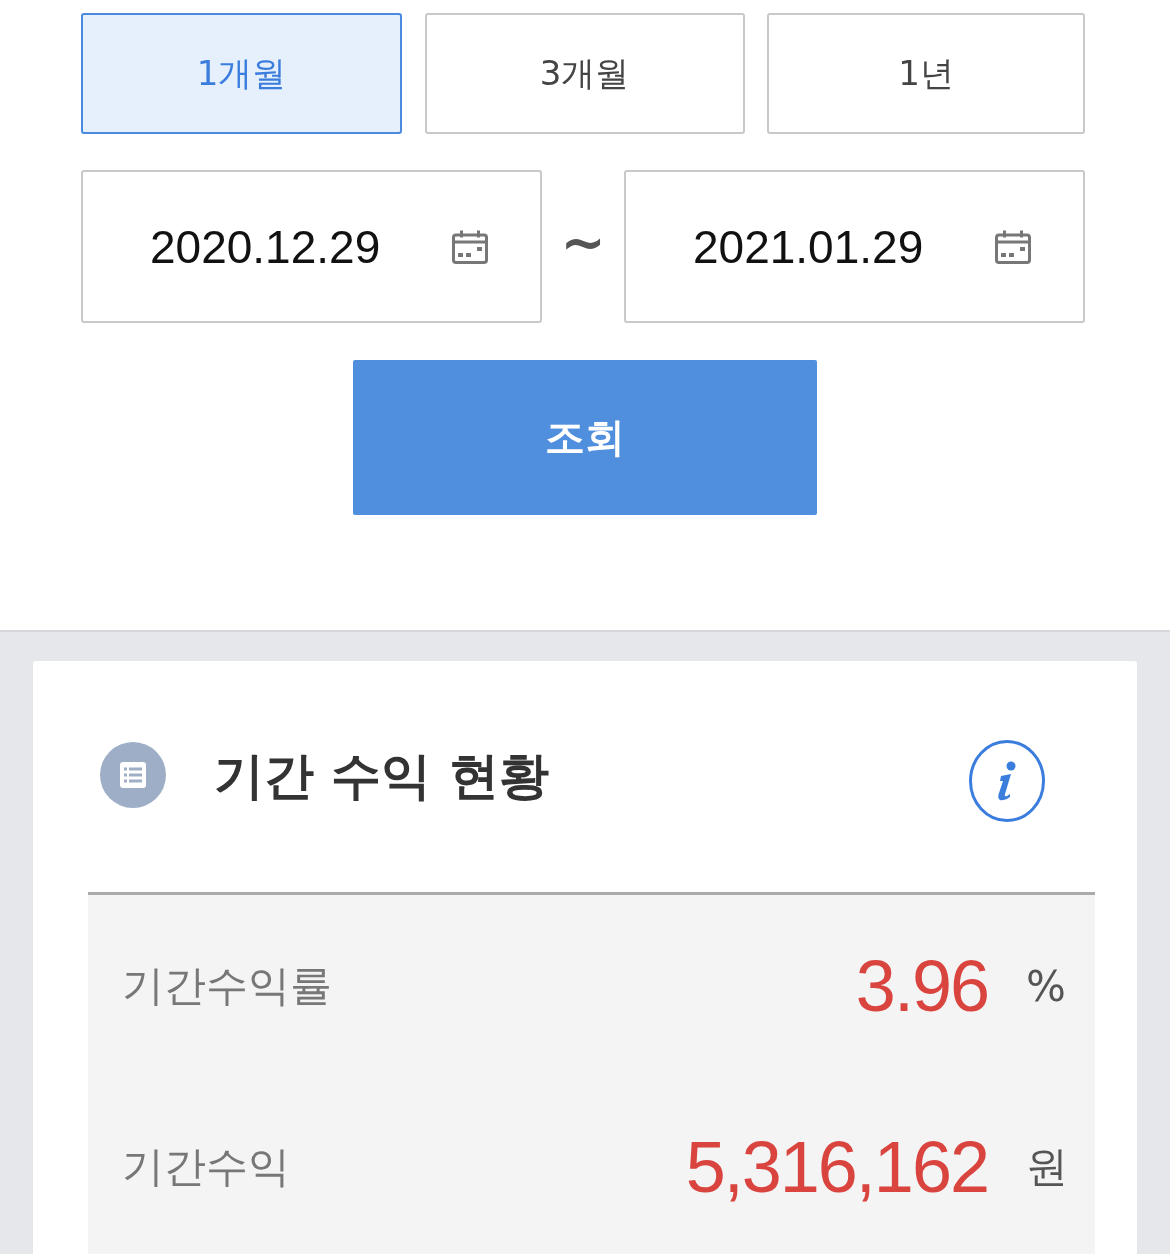 The height and width of the screenshot is (1254, 1170). What do you see at coordinates (921, 986) in the screenshot?
I see `summary-value: 3.96` at bounding box center [921, 986].